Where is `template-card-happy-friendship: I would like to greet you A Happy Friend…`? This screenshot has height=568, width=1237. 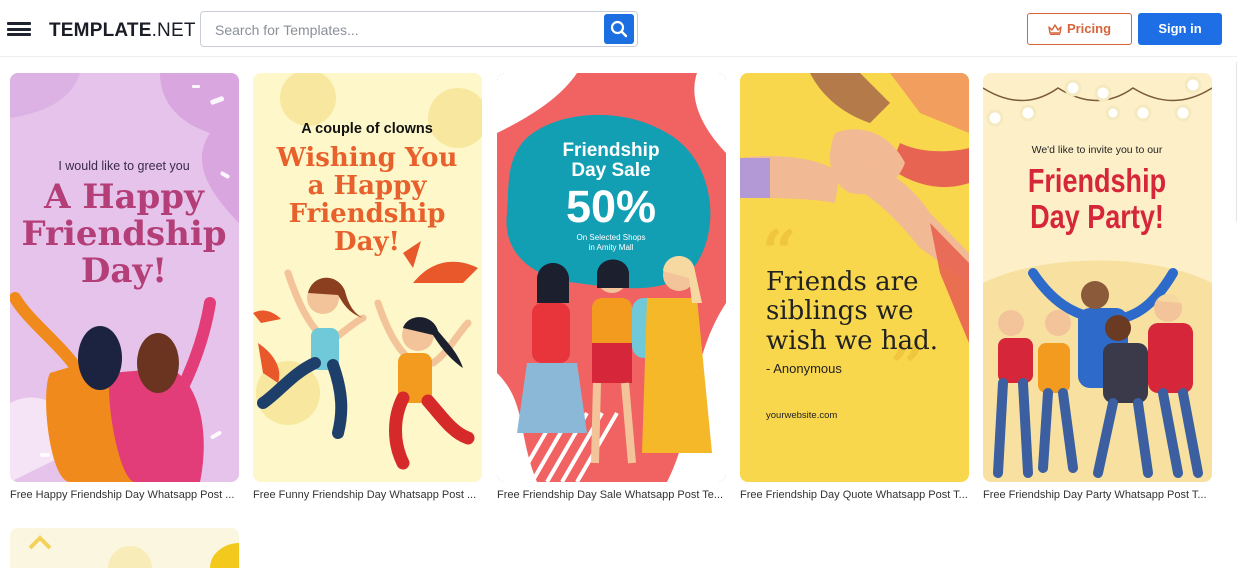 template-card-happy-friendship: I would like to greet you A Happy Friend… is located at coordinates (124, 277).